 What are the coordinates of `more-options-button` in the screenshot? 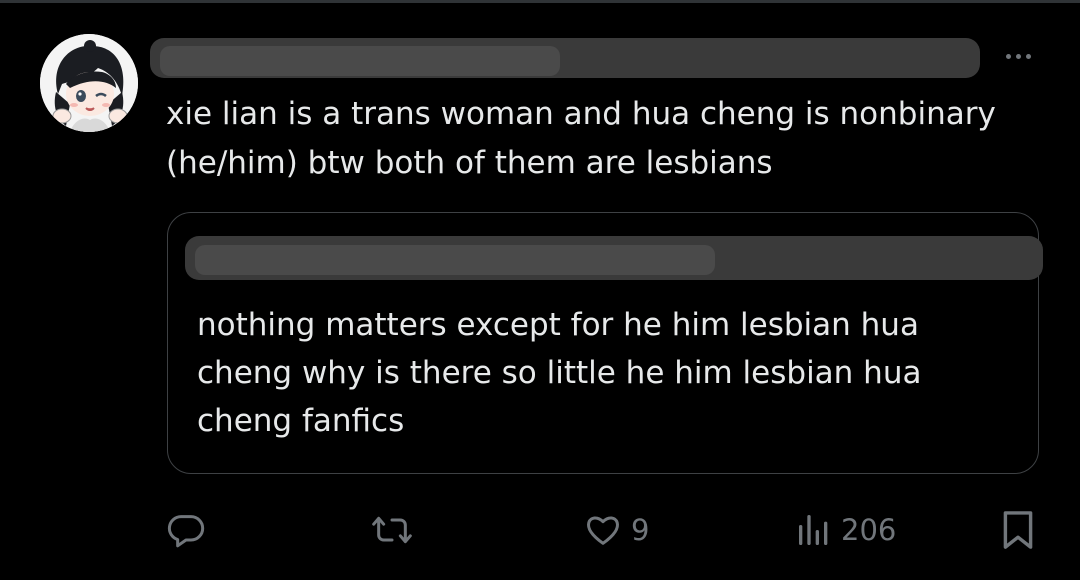 It's located at (1018, 56).